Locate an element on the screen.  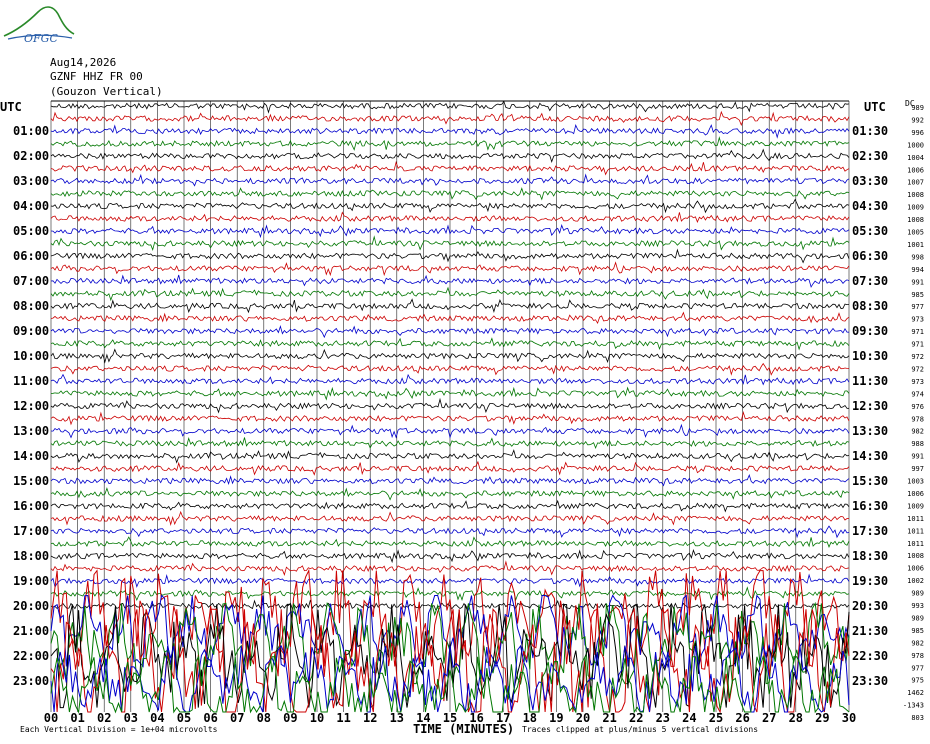
right-hour-label: 23:30 is located at coordinates (870, 681).